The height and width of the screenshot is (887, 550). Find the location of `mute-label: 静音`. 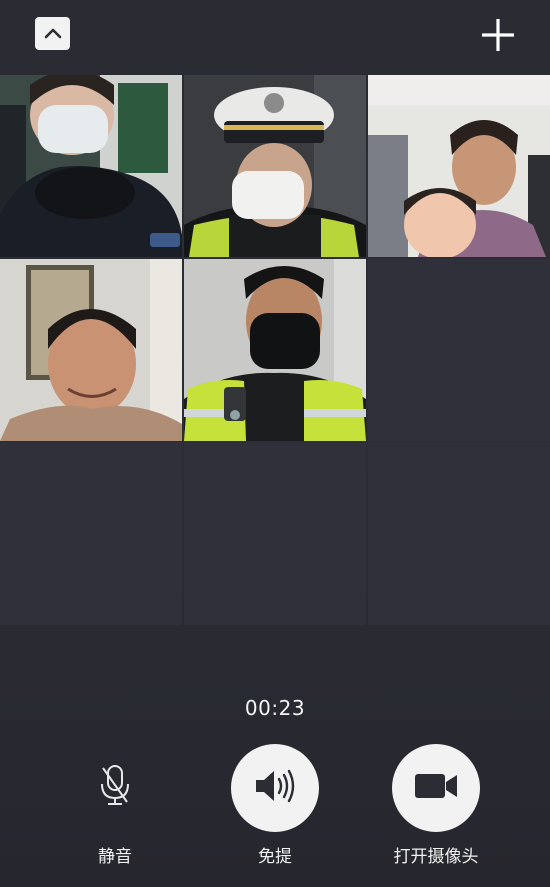

mute-label: 静音 is located at coordinates (115, 857).